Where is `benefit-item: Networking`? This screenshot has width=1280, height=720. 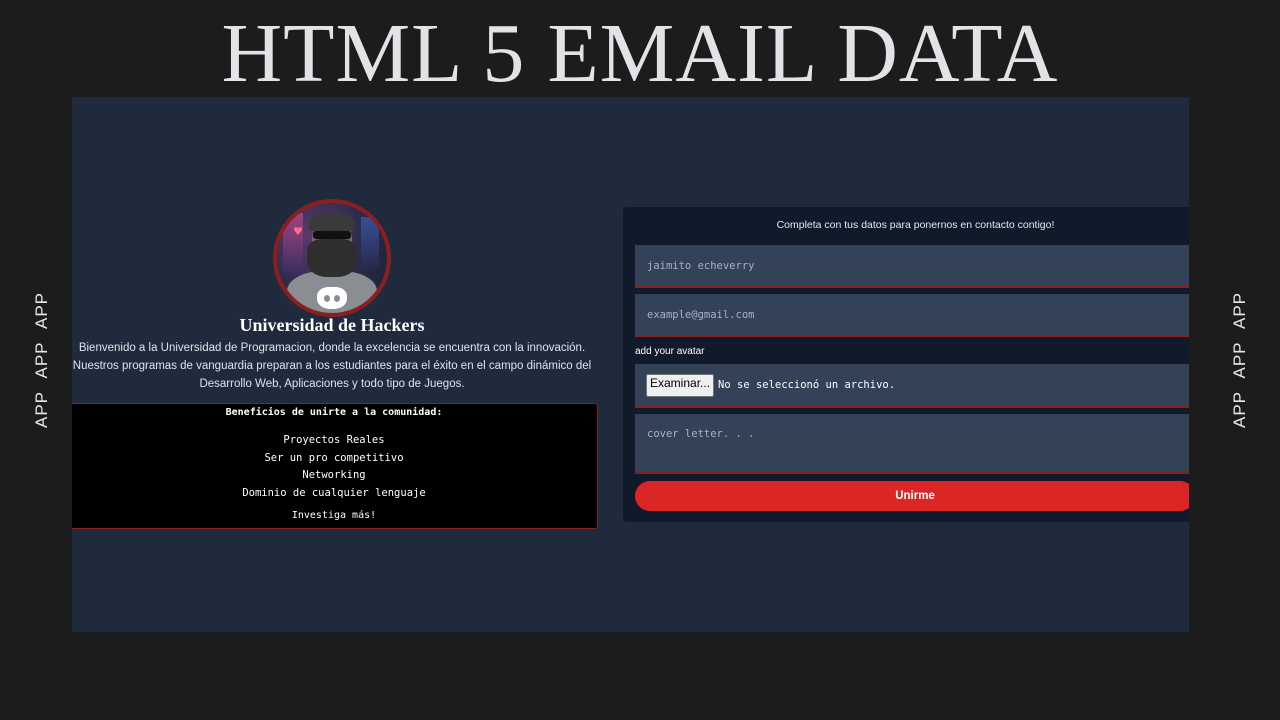
benefit-item: Networking is located at coordinates (334, 475).